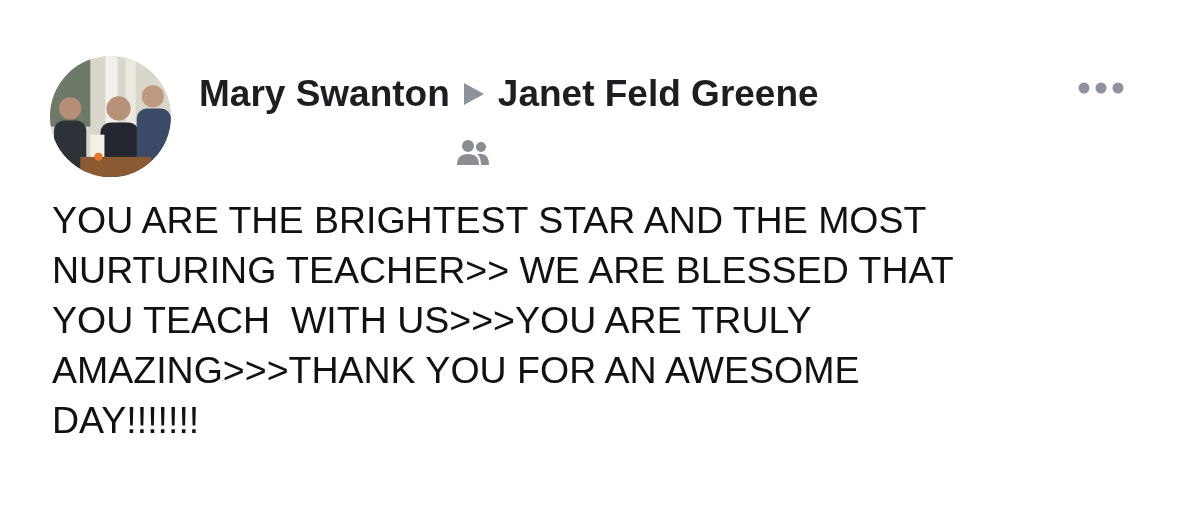 The width and height of the screenshot is (1184, 516). I want to click on recipient-name: Janet Feld Greene, so click(658, 94).